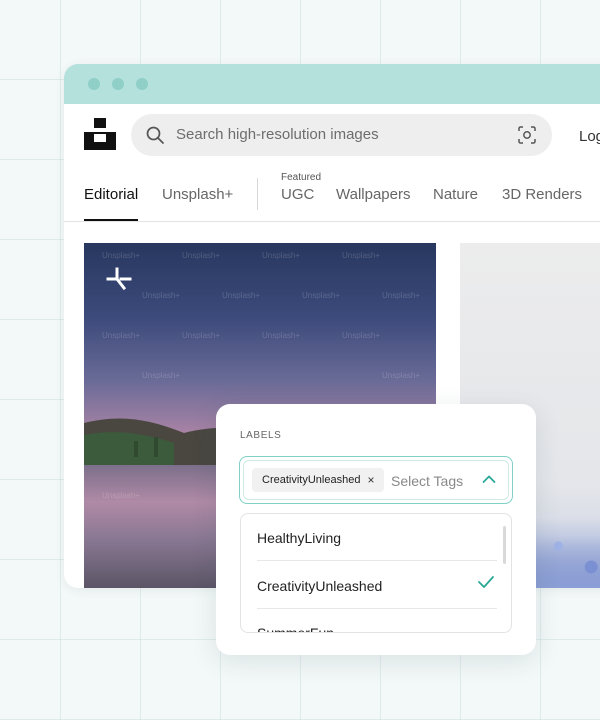 The height and width of the screenshot is (720, 600). I want to click on tabs-divider, so click(257, 194).